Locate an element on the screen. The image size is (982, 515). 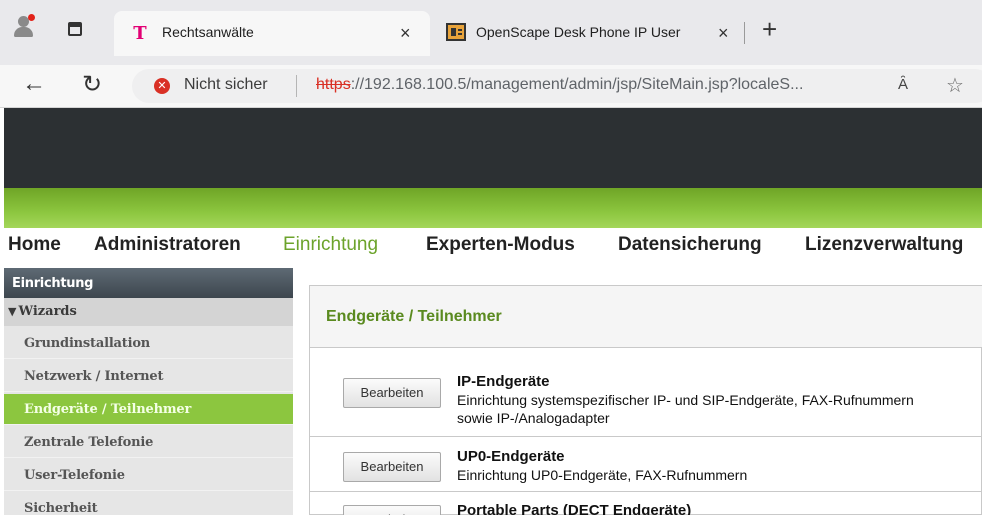
row-title: Portable Parts (DECT Endgeräte) is located at coordinates (574, 508).